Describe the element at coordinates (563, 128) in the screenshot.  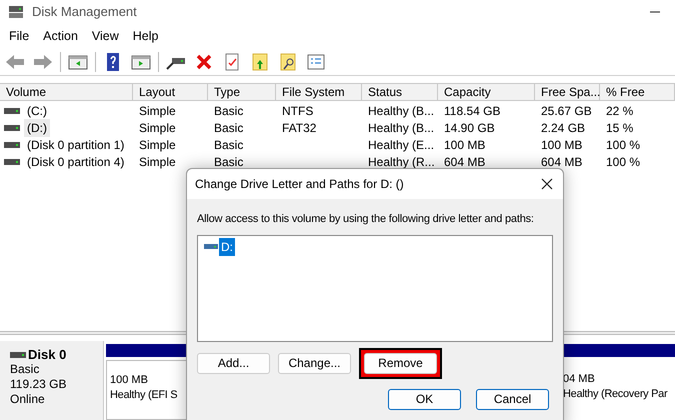
I see `table-cell-text: 2.24 GB` at that location.